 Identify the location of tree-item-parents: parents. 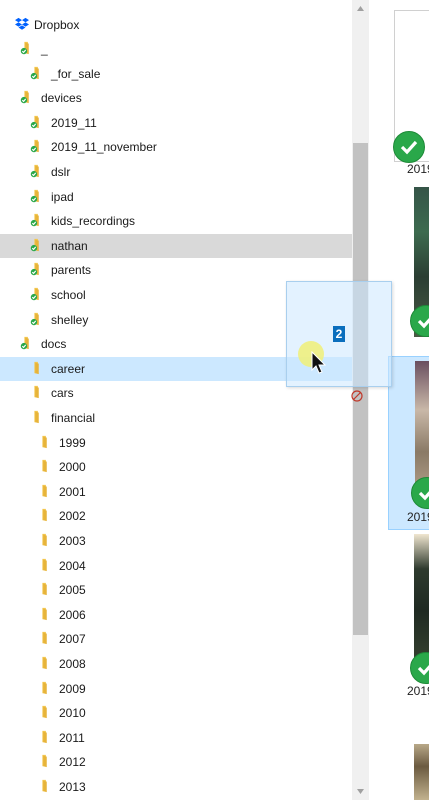
(176, 270).